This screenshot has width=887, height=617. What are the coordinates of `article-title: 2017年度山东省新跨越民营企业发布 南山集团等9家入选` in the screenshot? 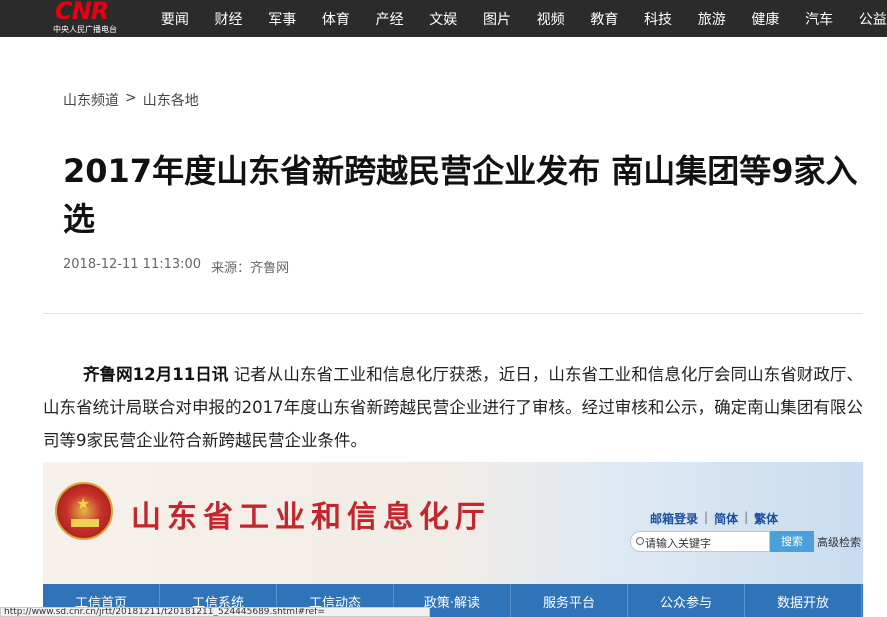 It's located at (460, 195).